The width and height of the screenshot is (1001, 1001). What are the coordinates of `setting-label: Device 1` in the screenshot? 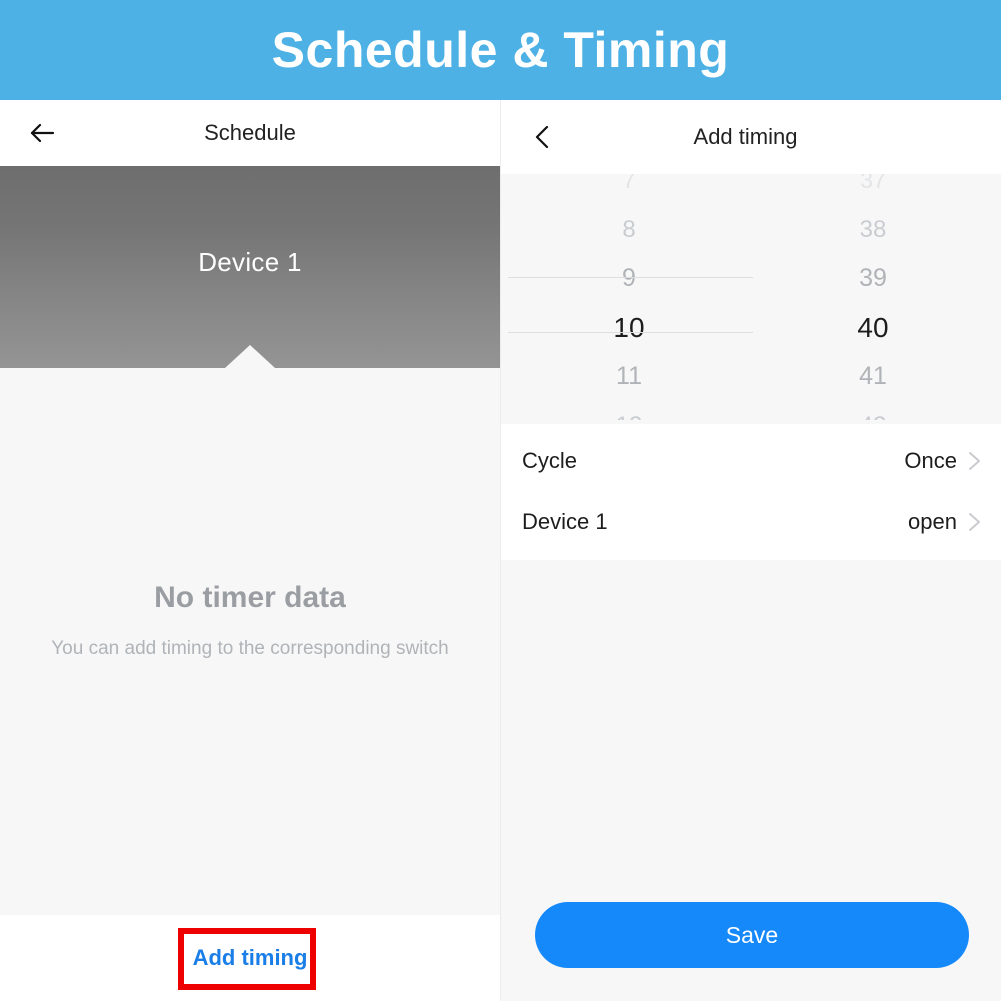 It's located at (565, 521).